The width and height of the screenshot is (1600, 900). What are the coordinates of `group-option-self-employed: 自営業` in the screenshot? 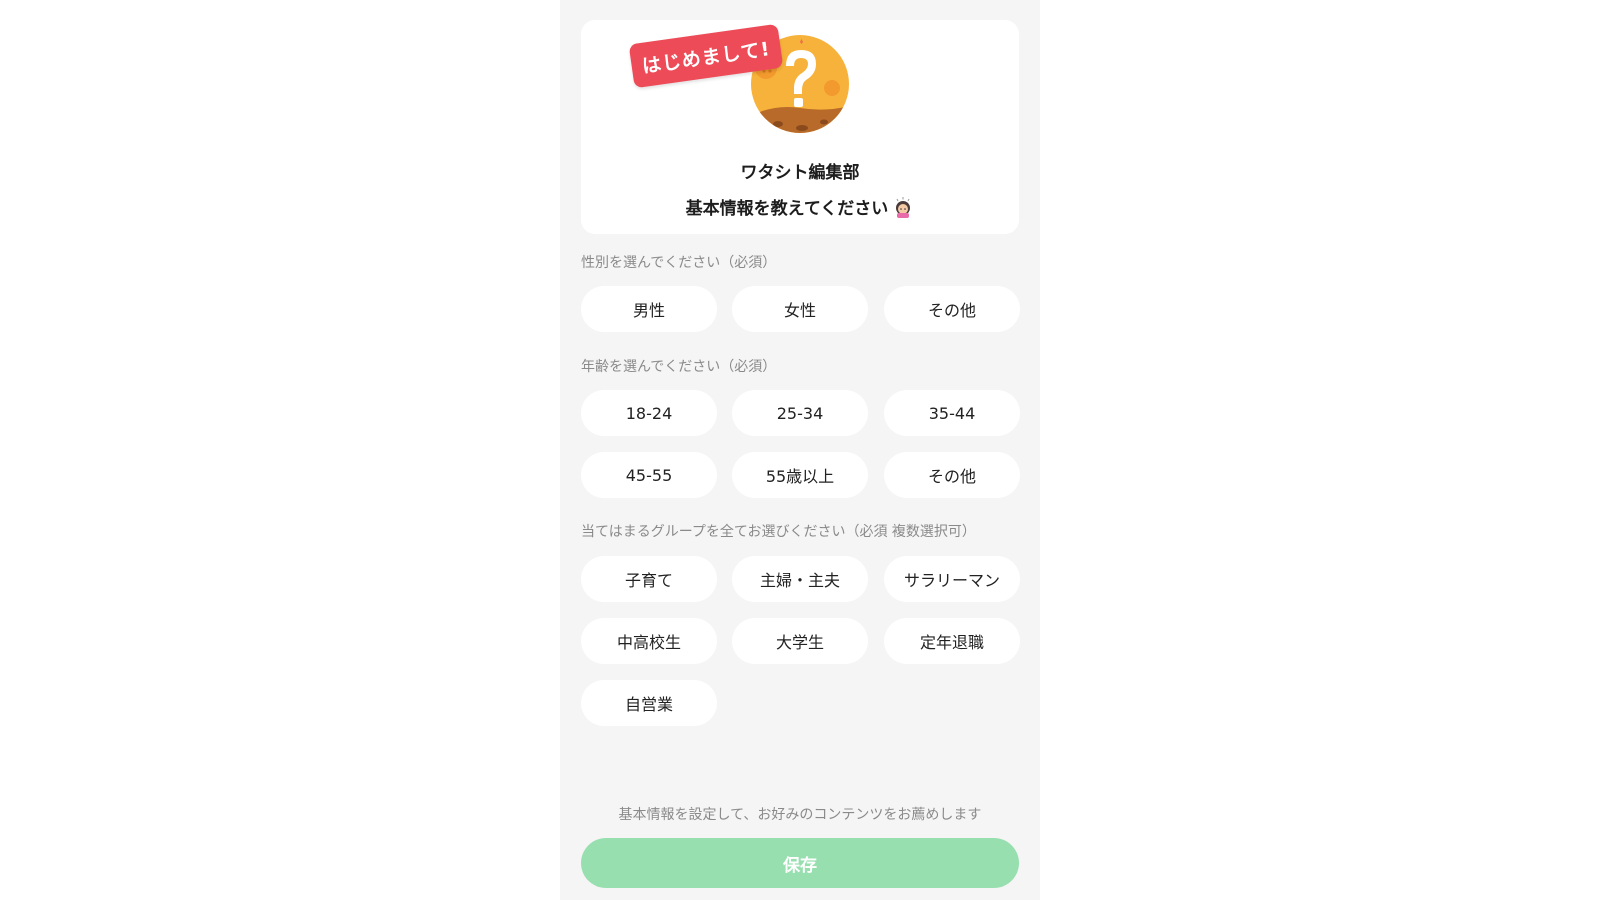 It's located at (649, 703).